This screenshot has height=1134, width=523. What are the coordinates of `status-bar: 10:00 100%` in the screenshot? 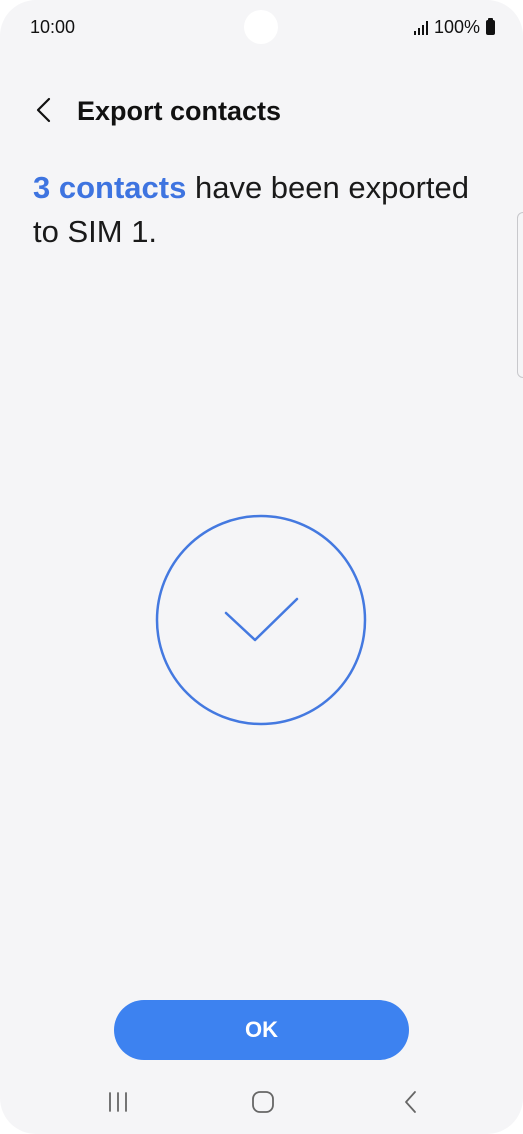 It's located at (261, 28).